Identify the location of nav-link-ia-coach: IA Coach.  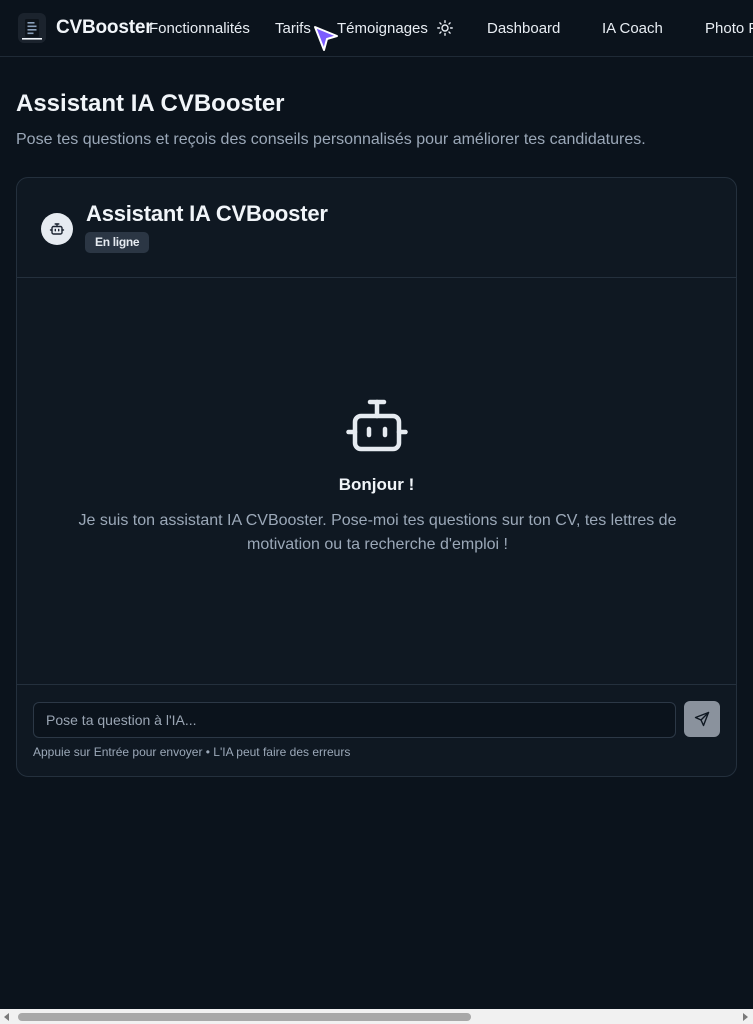
(632, 28).